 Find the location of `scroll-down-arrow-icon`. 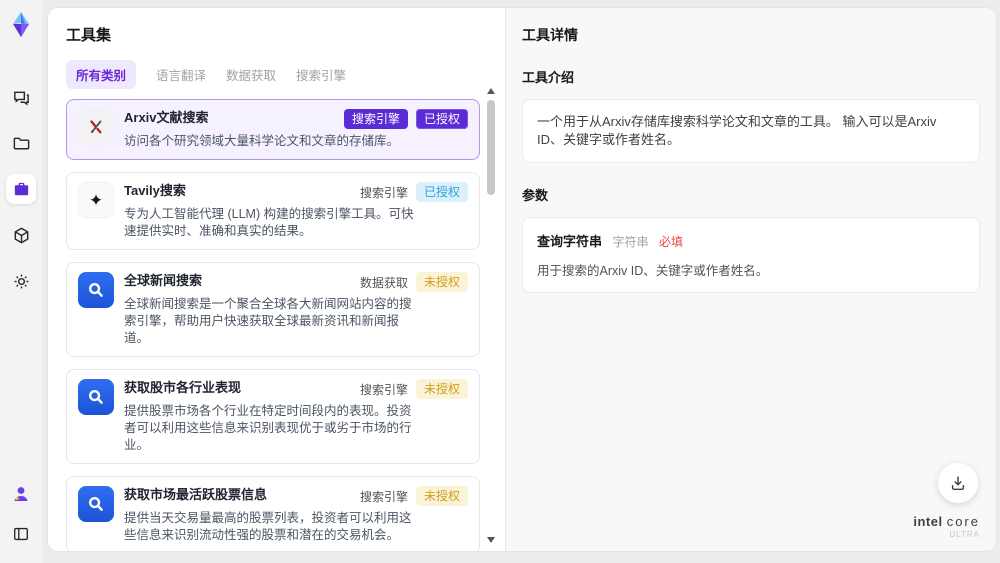

scroll-down-arrow-icon is located at coordinates (491, 540).